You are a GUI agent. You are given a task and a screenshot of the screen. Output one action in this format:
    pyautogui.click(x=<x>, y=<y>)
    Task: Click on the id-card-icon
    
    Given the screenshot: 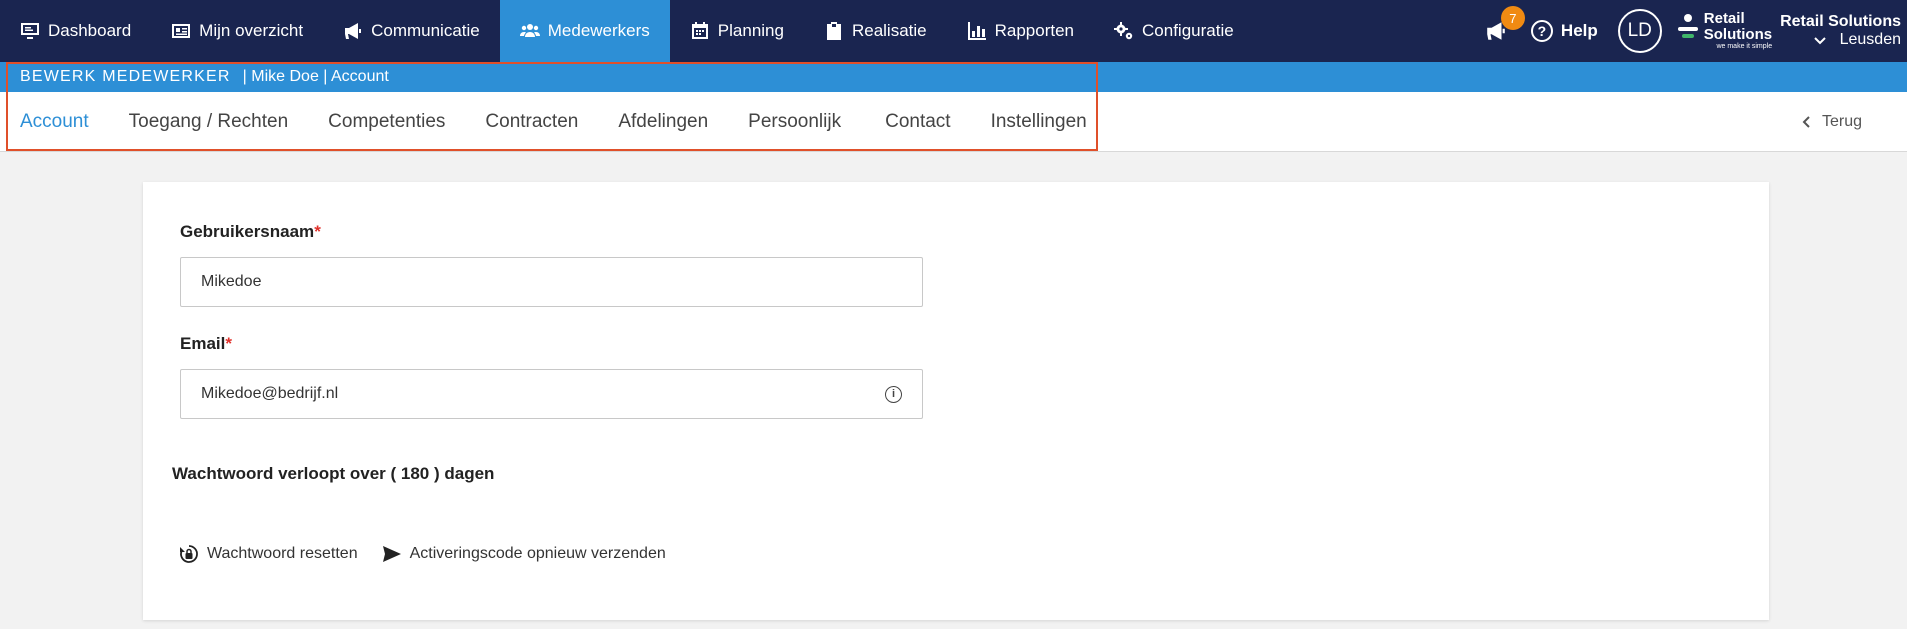 What is the action you would take?
    pyautogui.click(x=181, y=31)
    